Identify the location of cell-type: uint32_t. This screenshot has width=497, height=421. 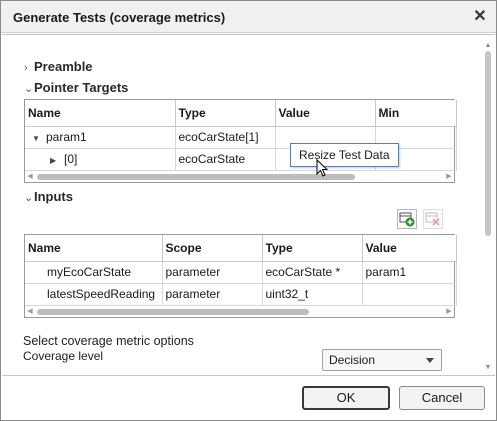
(312, 294).